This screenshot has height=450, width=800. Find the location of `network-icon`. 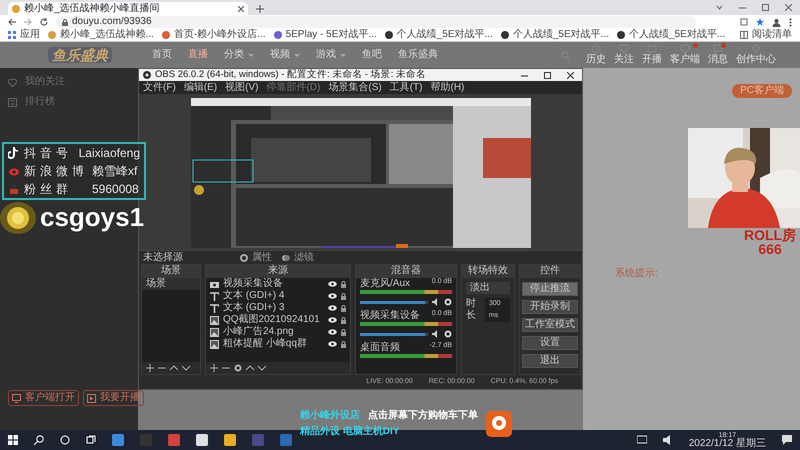

network-icon is located at coordinates (641, 440).